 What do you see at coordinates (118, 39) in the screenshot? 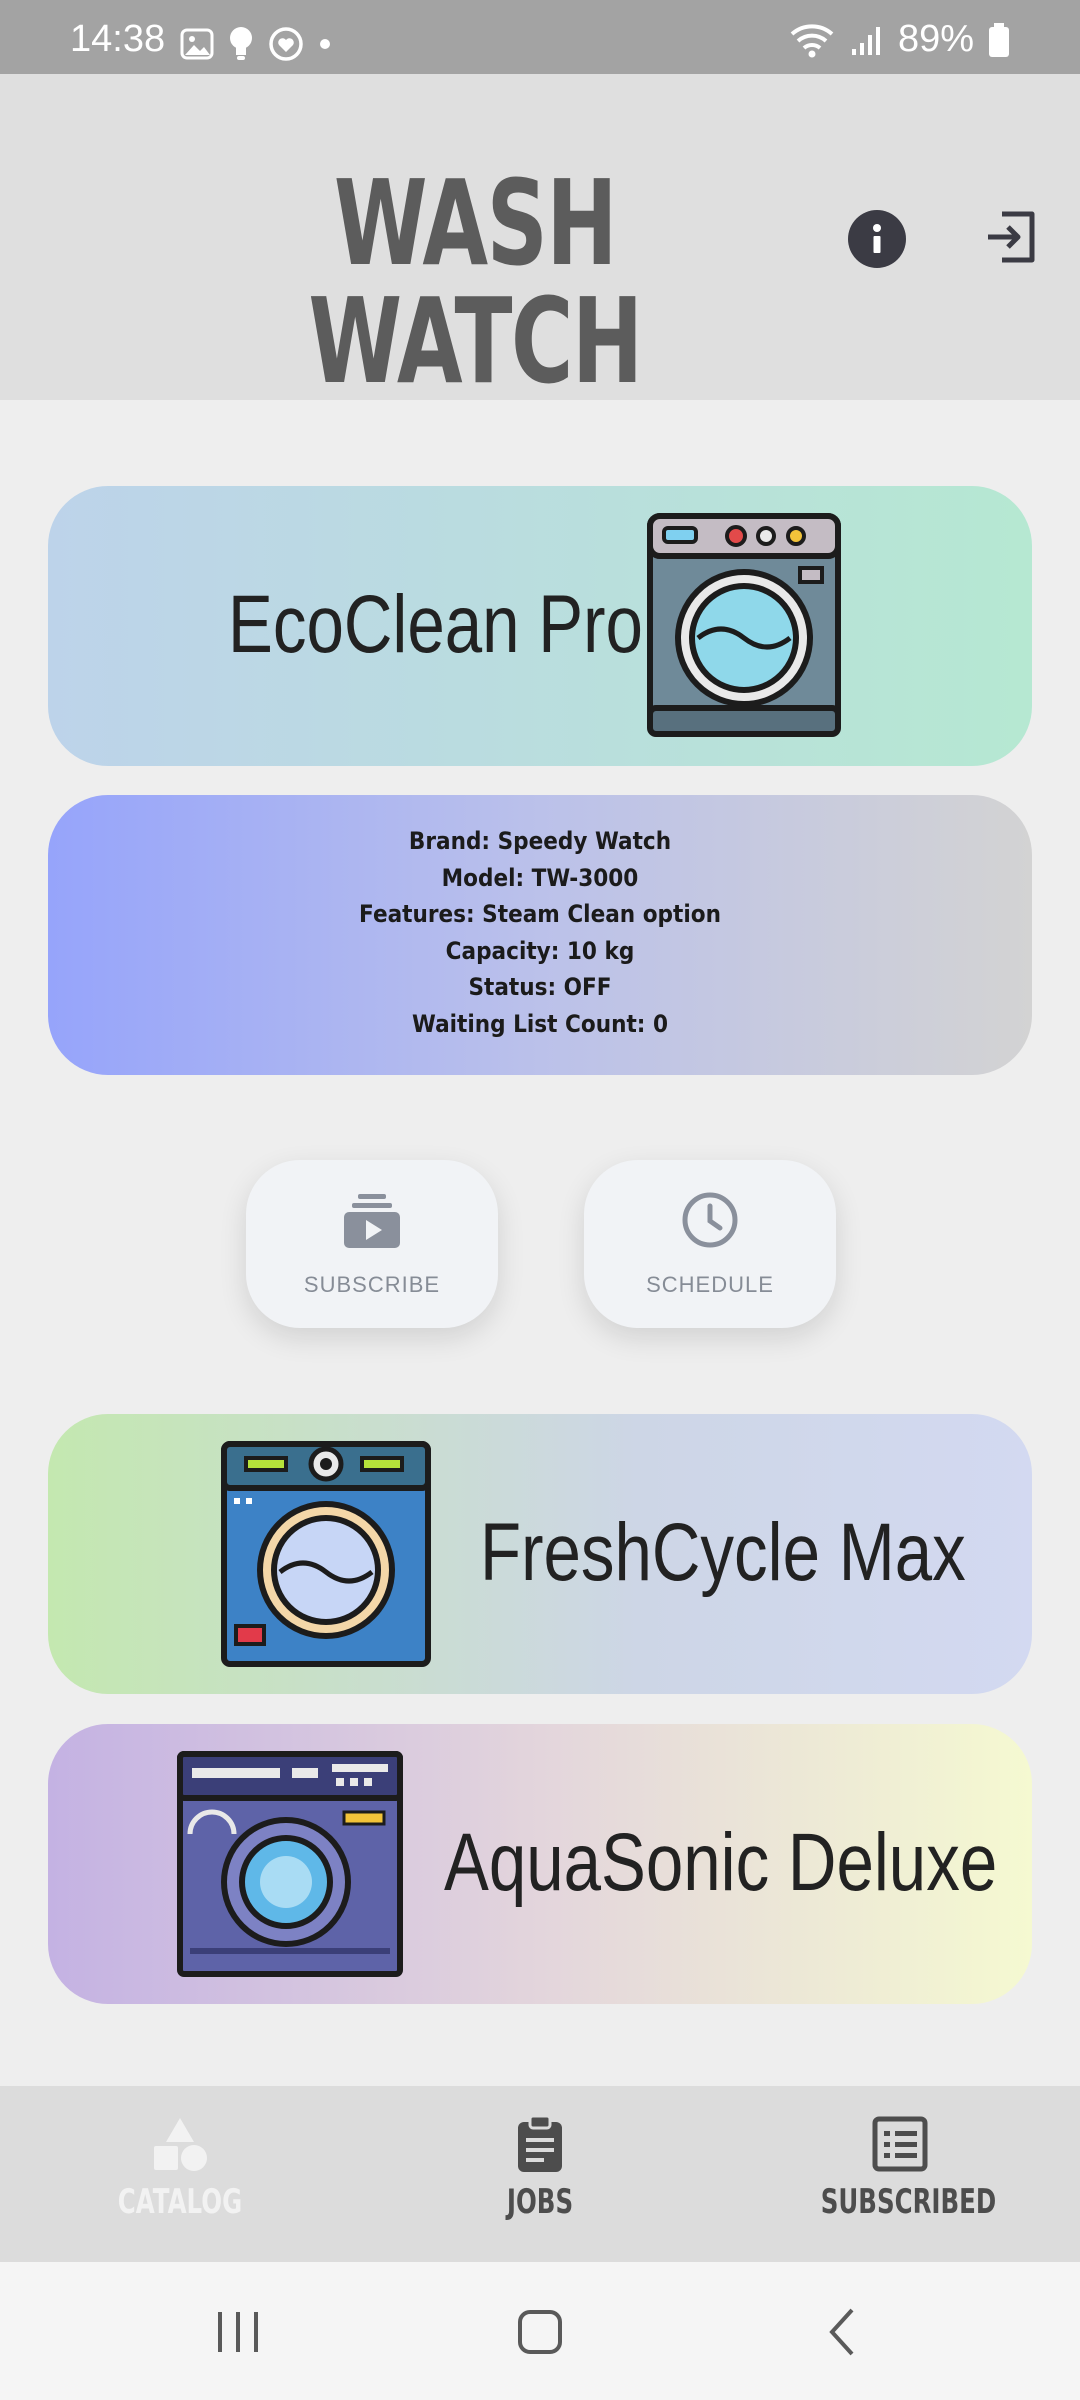
I see `status-time: 14:38` at bounding box center [118, 39].